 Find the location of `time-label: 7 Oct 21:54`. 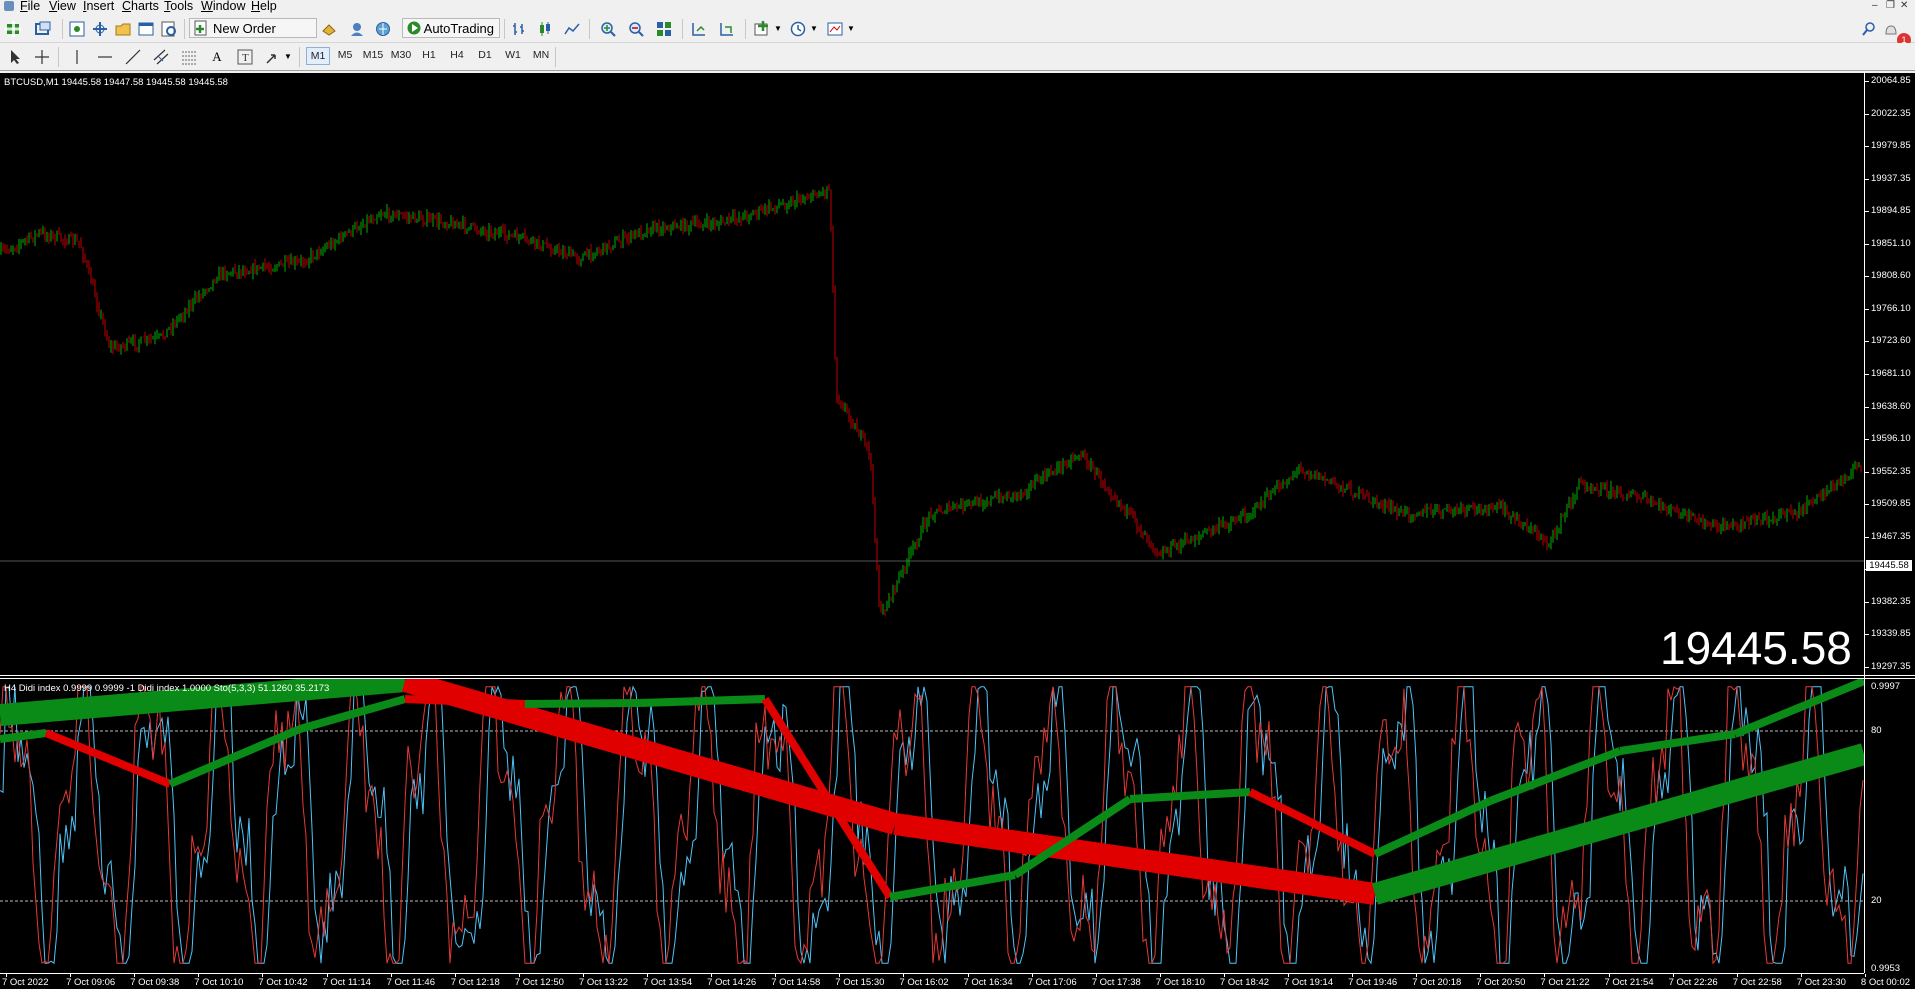

time-label: 7 Oct 21:54 is located at coordinates (1629, 982).